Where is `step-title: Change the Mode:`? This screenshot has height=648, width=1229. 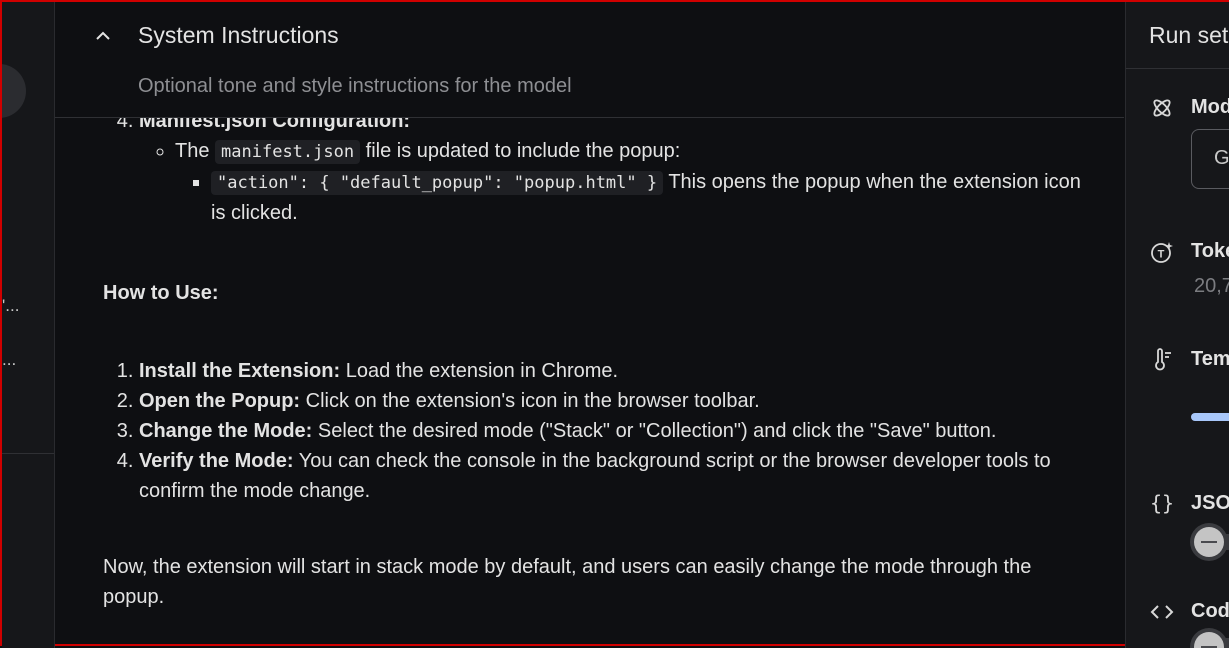 step-title: Change the Mode: is located at coordinates (226, 431).